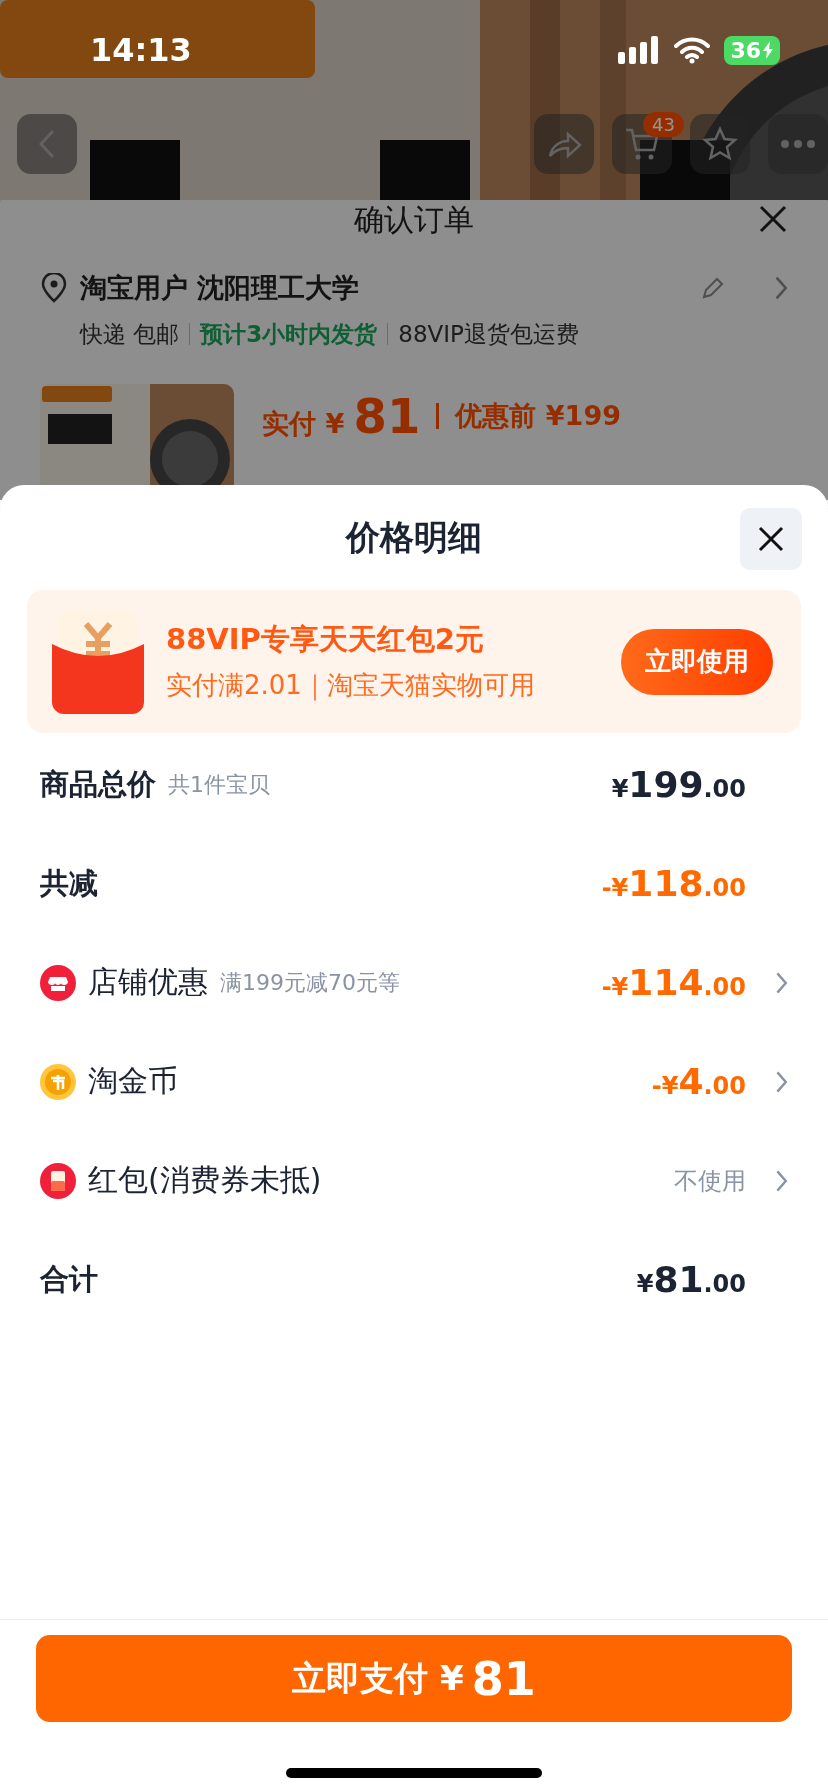 This screenshot has height=1792, width=828. I want to click on amount-text: ¥81.00, so click(691, 1279).